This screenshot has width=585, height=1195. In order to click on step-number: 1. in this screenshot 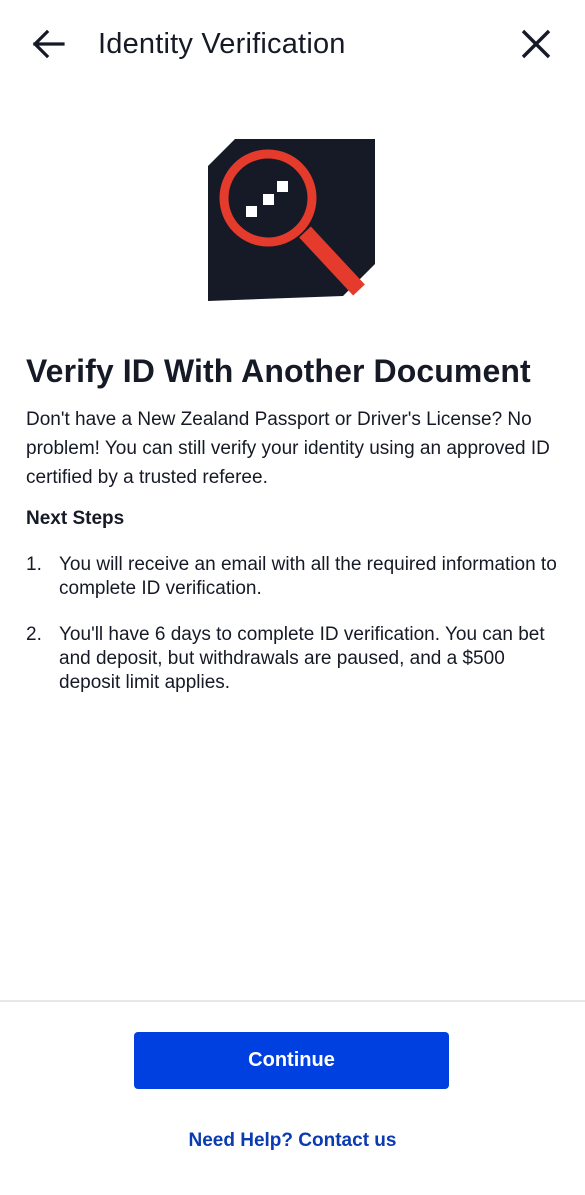, I will do `click(34, 564)`.